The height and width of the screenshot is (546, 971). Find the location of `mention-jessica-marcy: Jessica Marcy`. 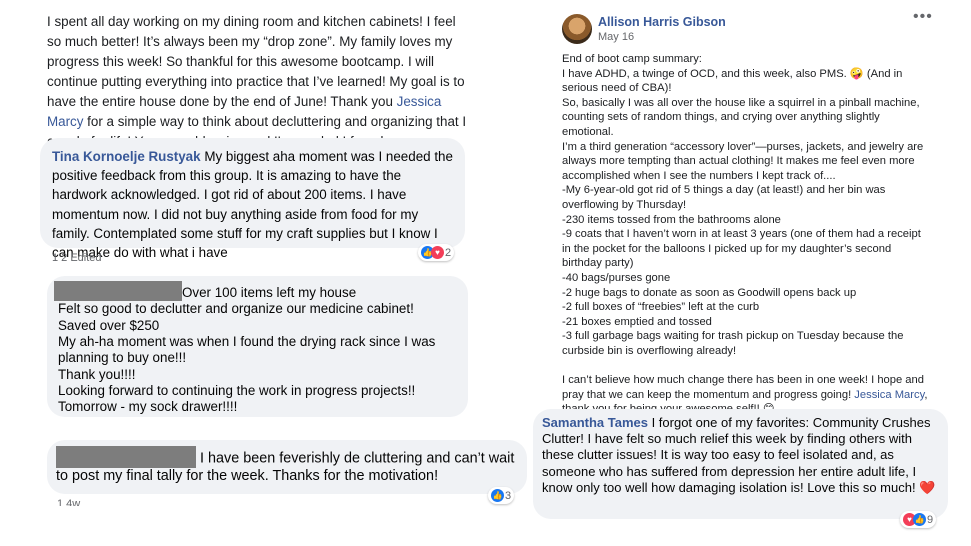

mention-jessica-marcy: Jessica Marcy is located at coordinates (889, 395).